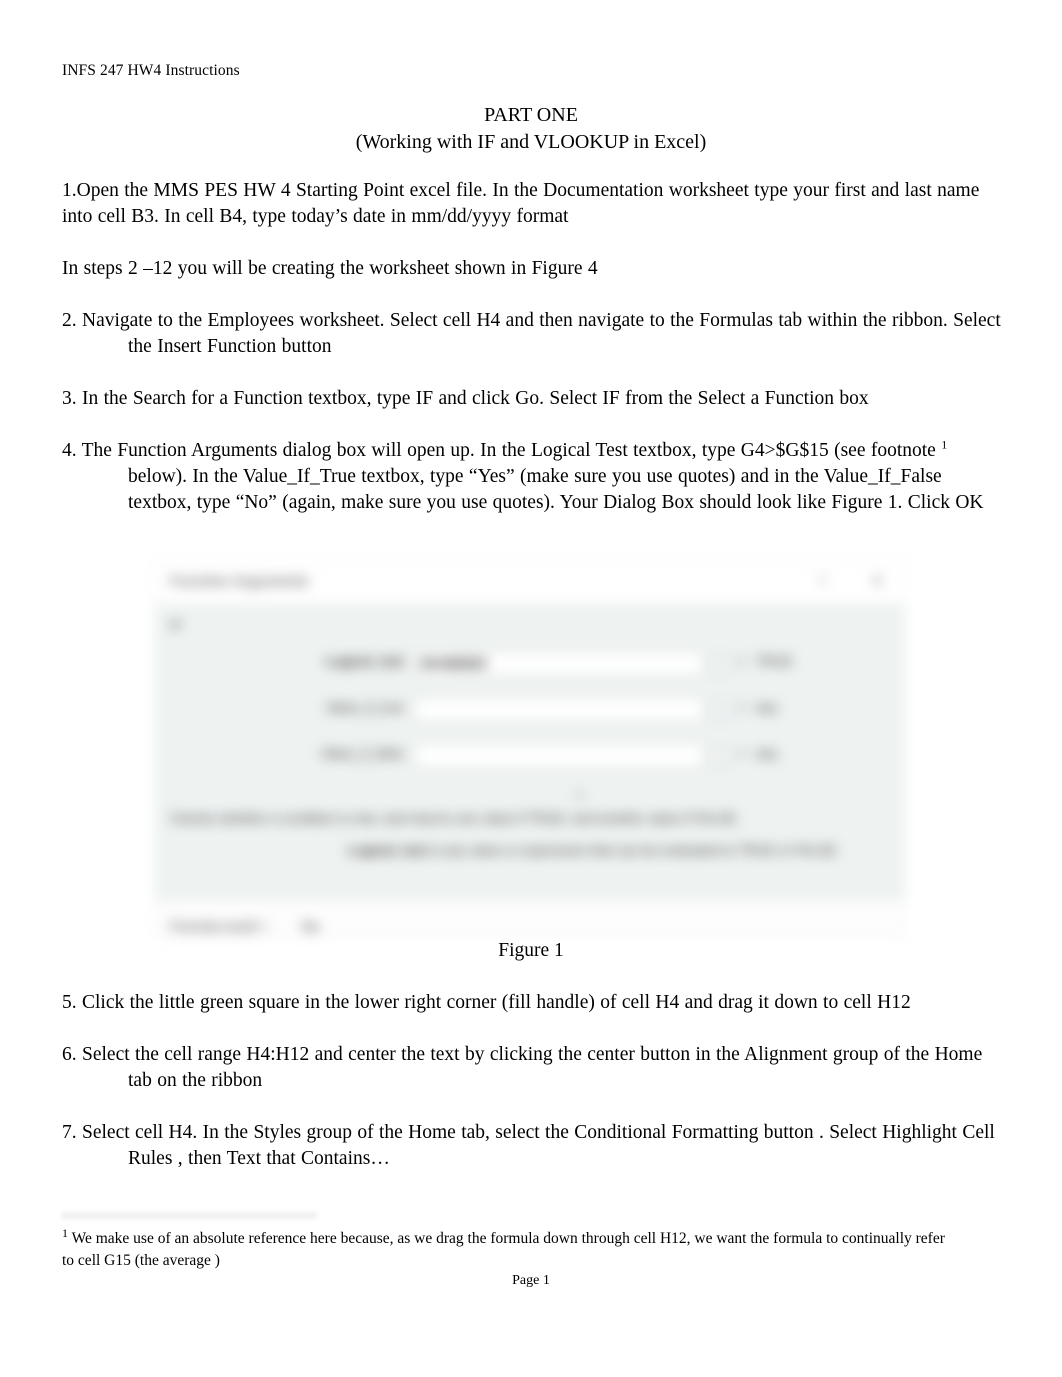 The image size is (1062, 1377). What do you see at coordinates (530, 582) in the screenshot?
I see `dialog-titlebar: Function Arguments ? ✕` at bounding box center [530, 582].